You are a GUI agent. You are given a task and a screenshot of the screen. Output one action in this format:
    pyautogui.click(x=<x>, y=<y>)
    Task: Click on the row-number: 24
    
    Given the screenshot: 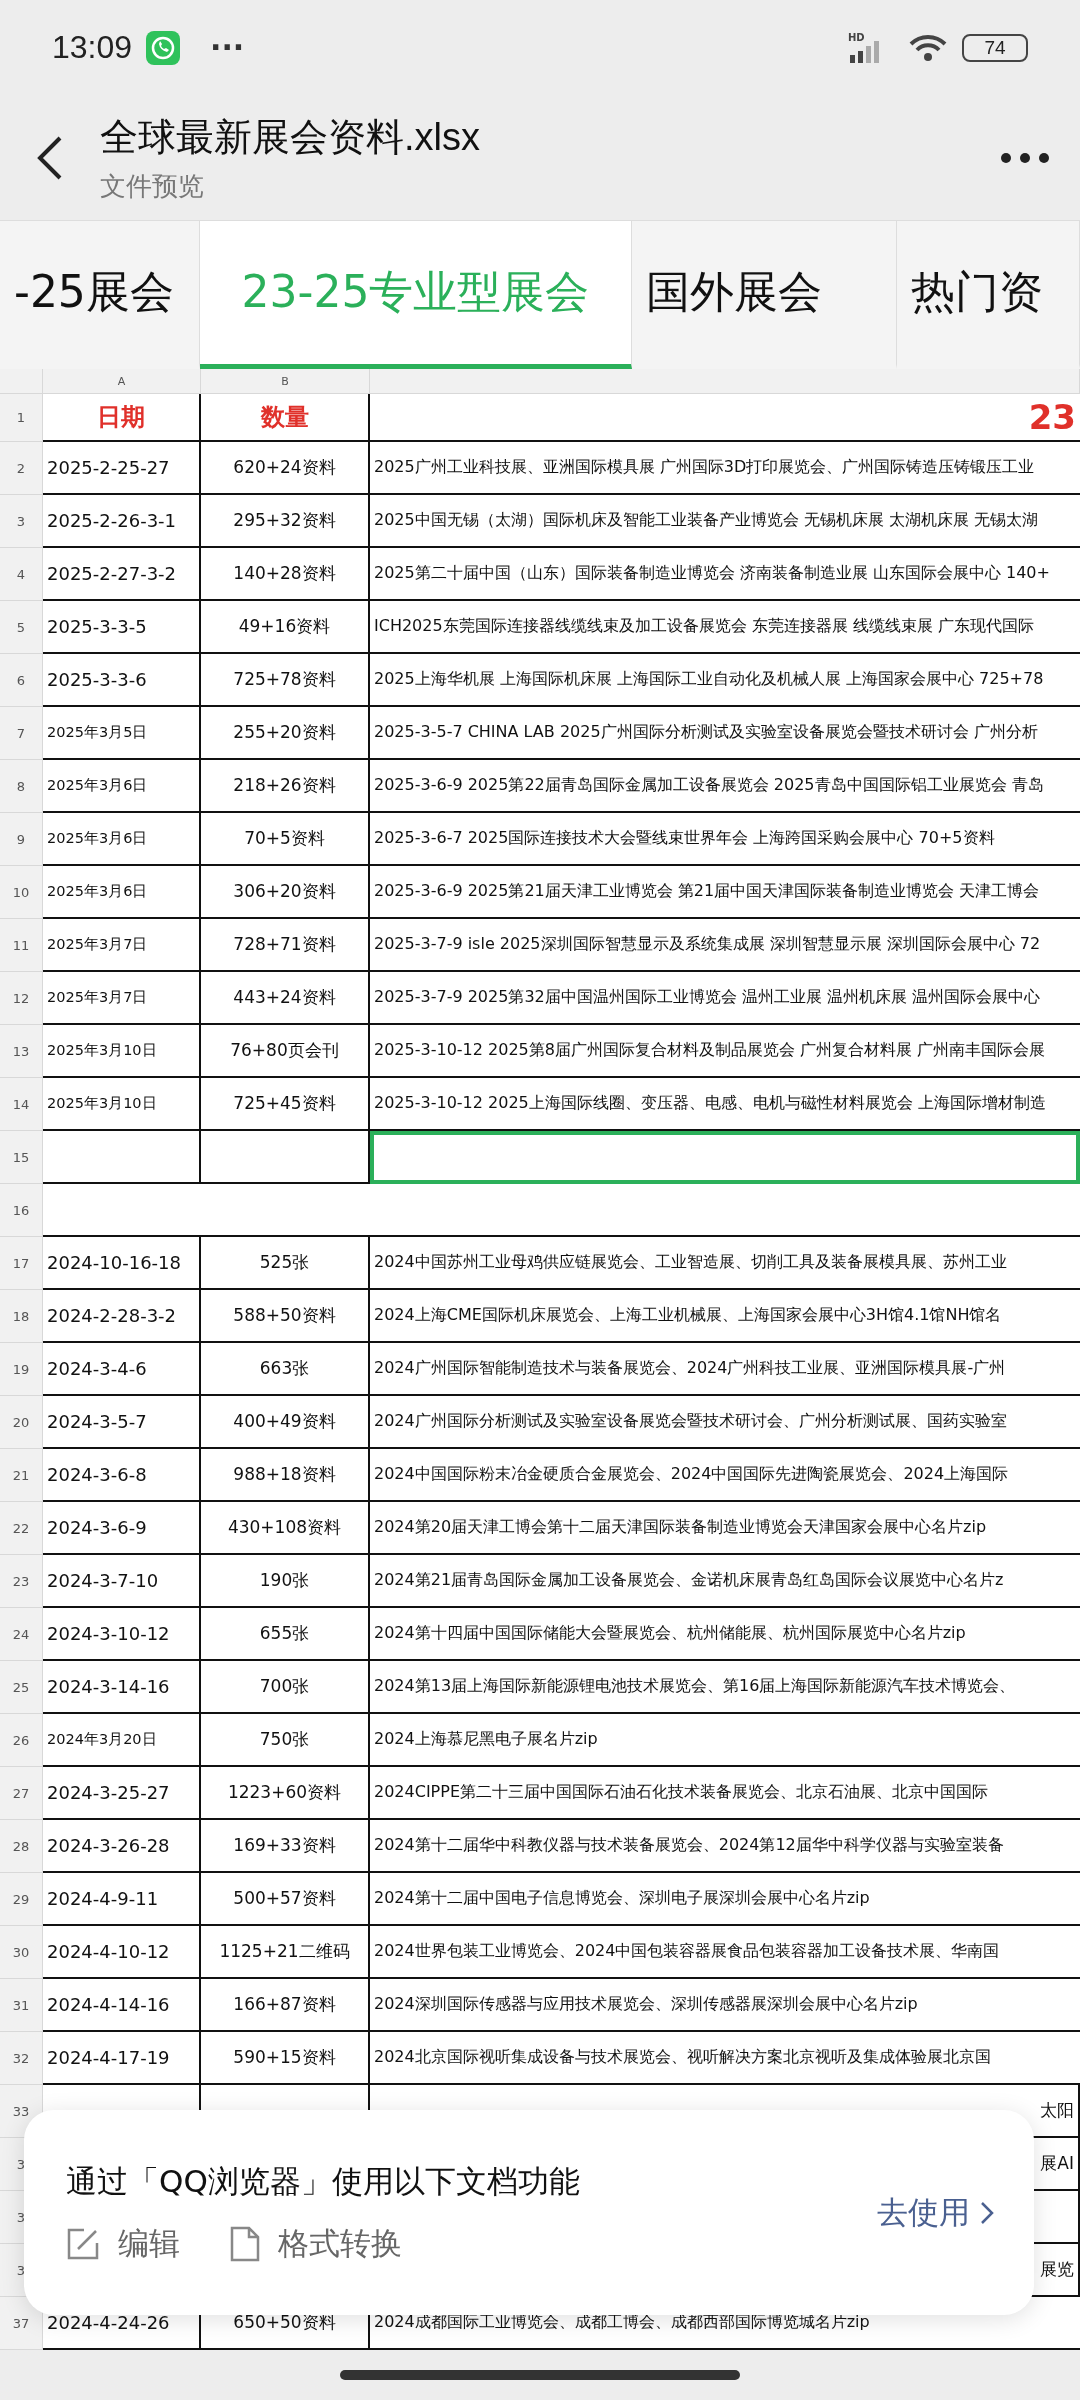 What is the action you would take?
    pyautogui.click(x=21, y=1634)
    